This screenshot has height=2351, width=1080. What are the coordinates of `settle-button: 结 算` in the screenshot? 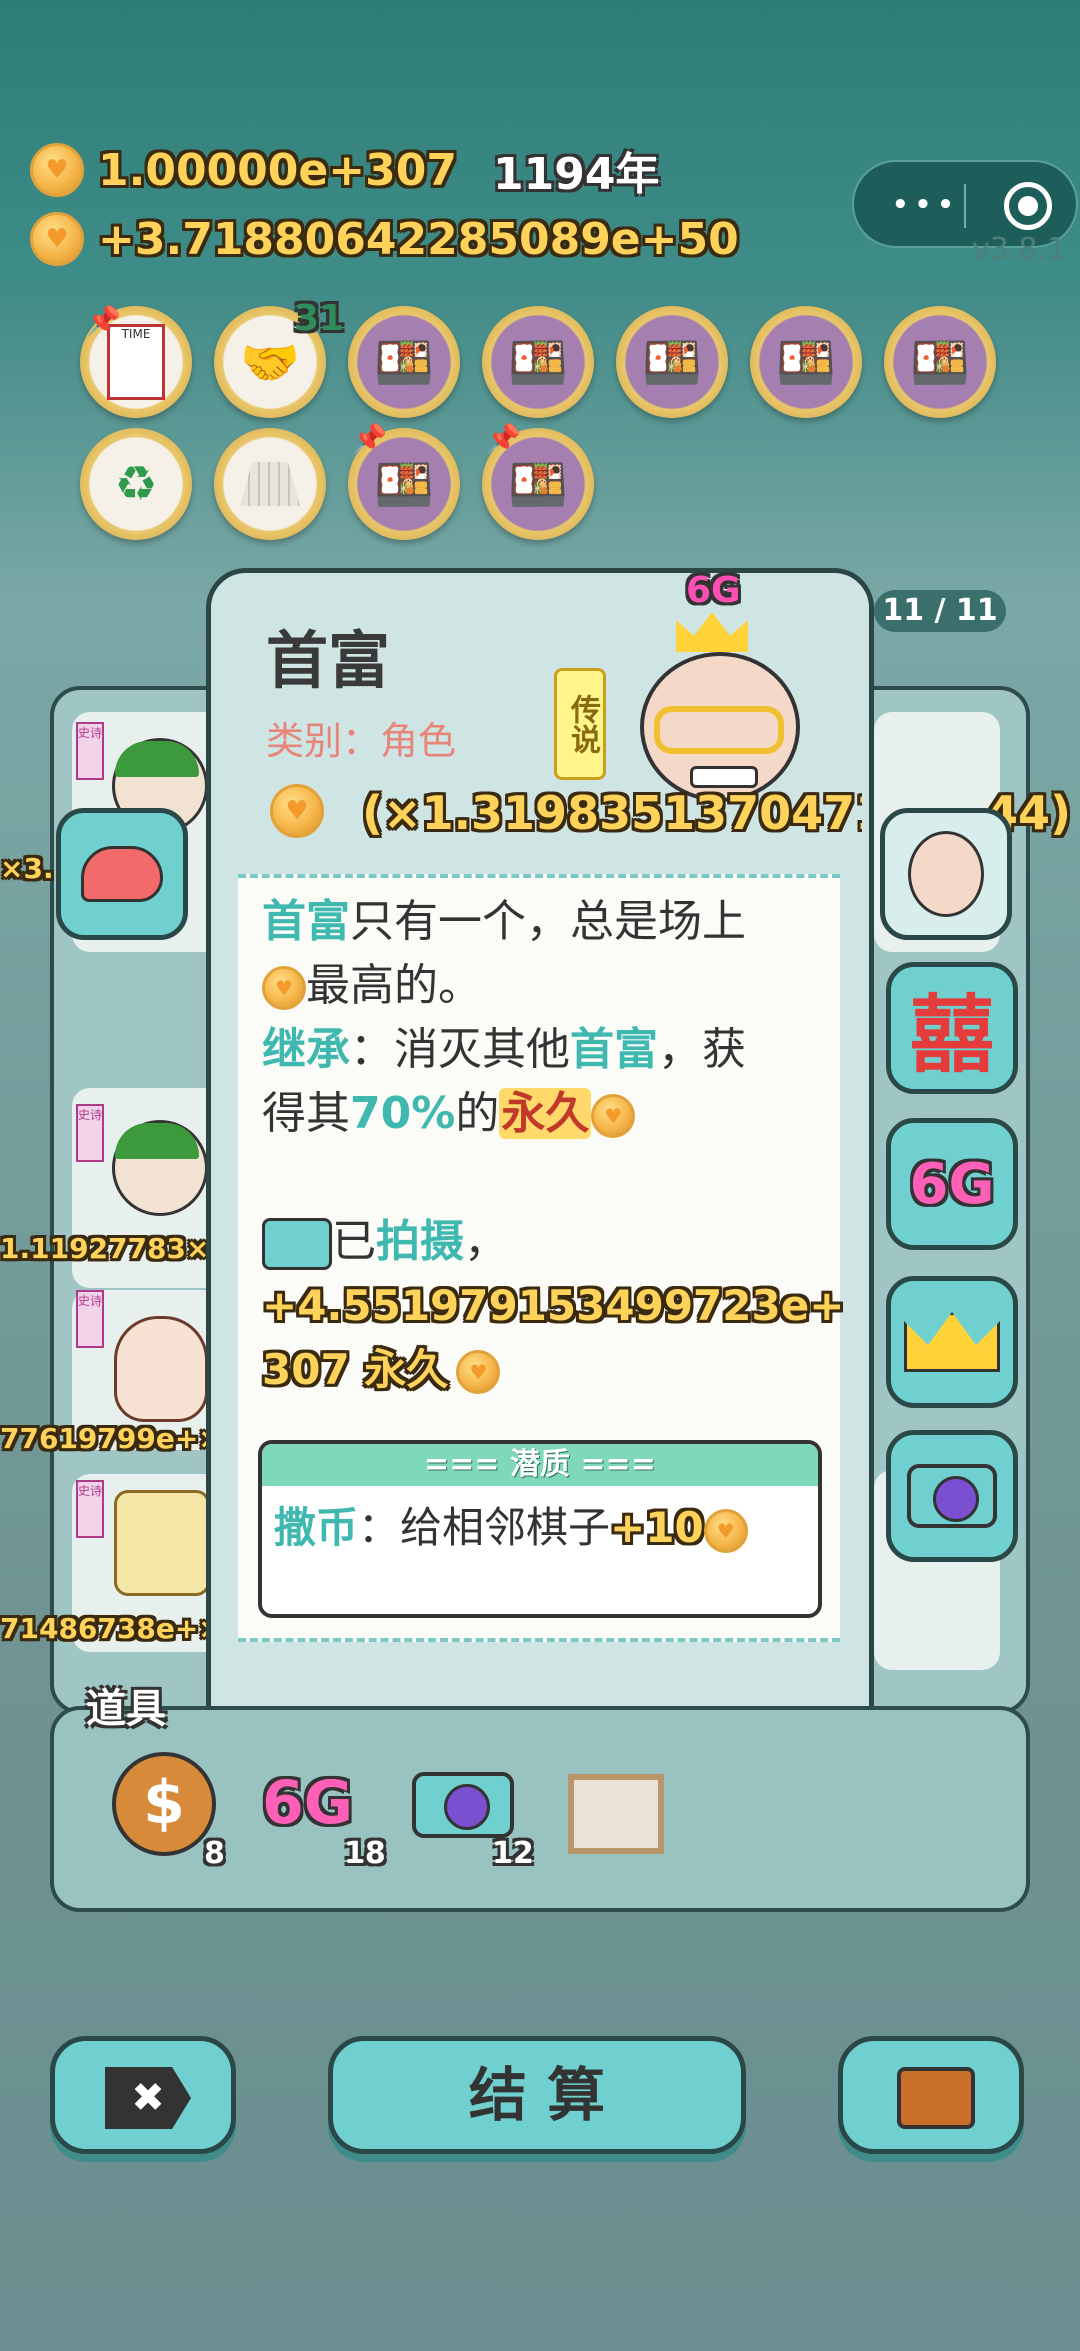 It's located at (537, 2095).